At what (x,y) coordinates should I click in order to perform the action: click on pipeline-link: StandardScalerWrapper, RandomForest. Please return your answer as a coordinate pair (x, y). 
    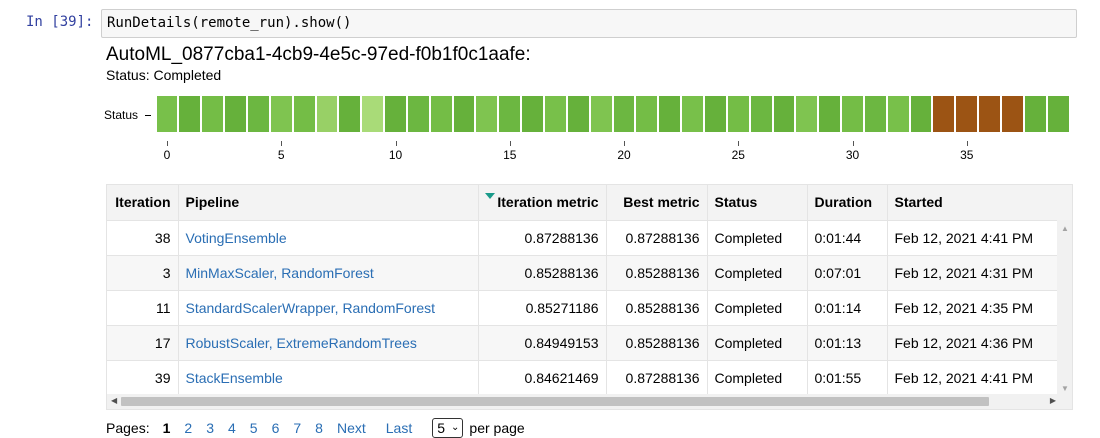
    Looking at the image, I should click on (328, 308).